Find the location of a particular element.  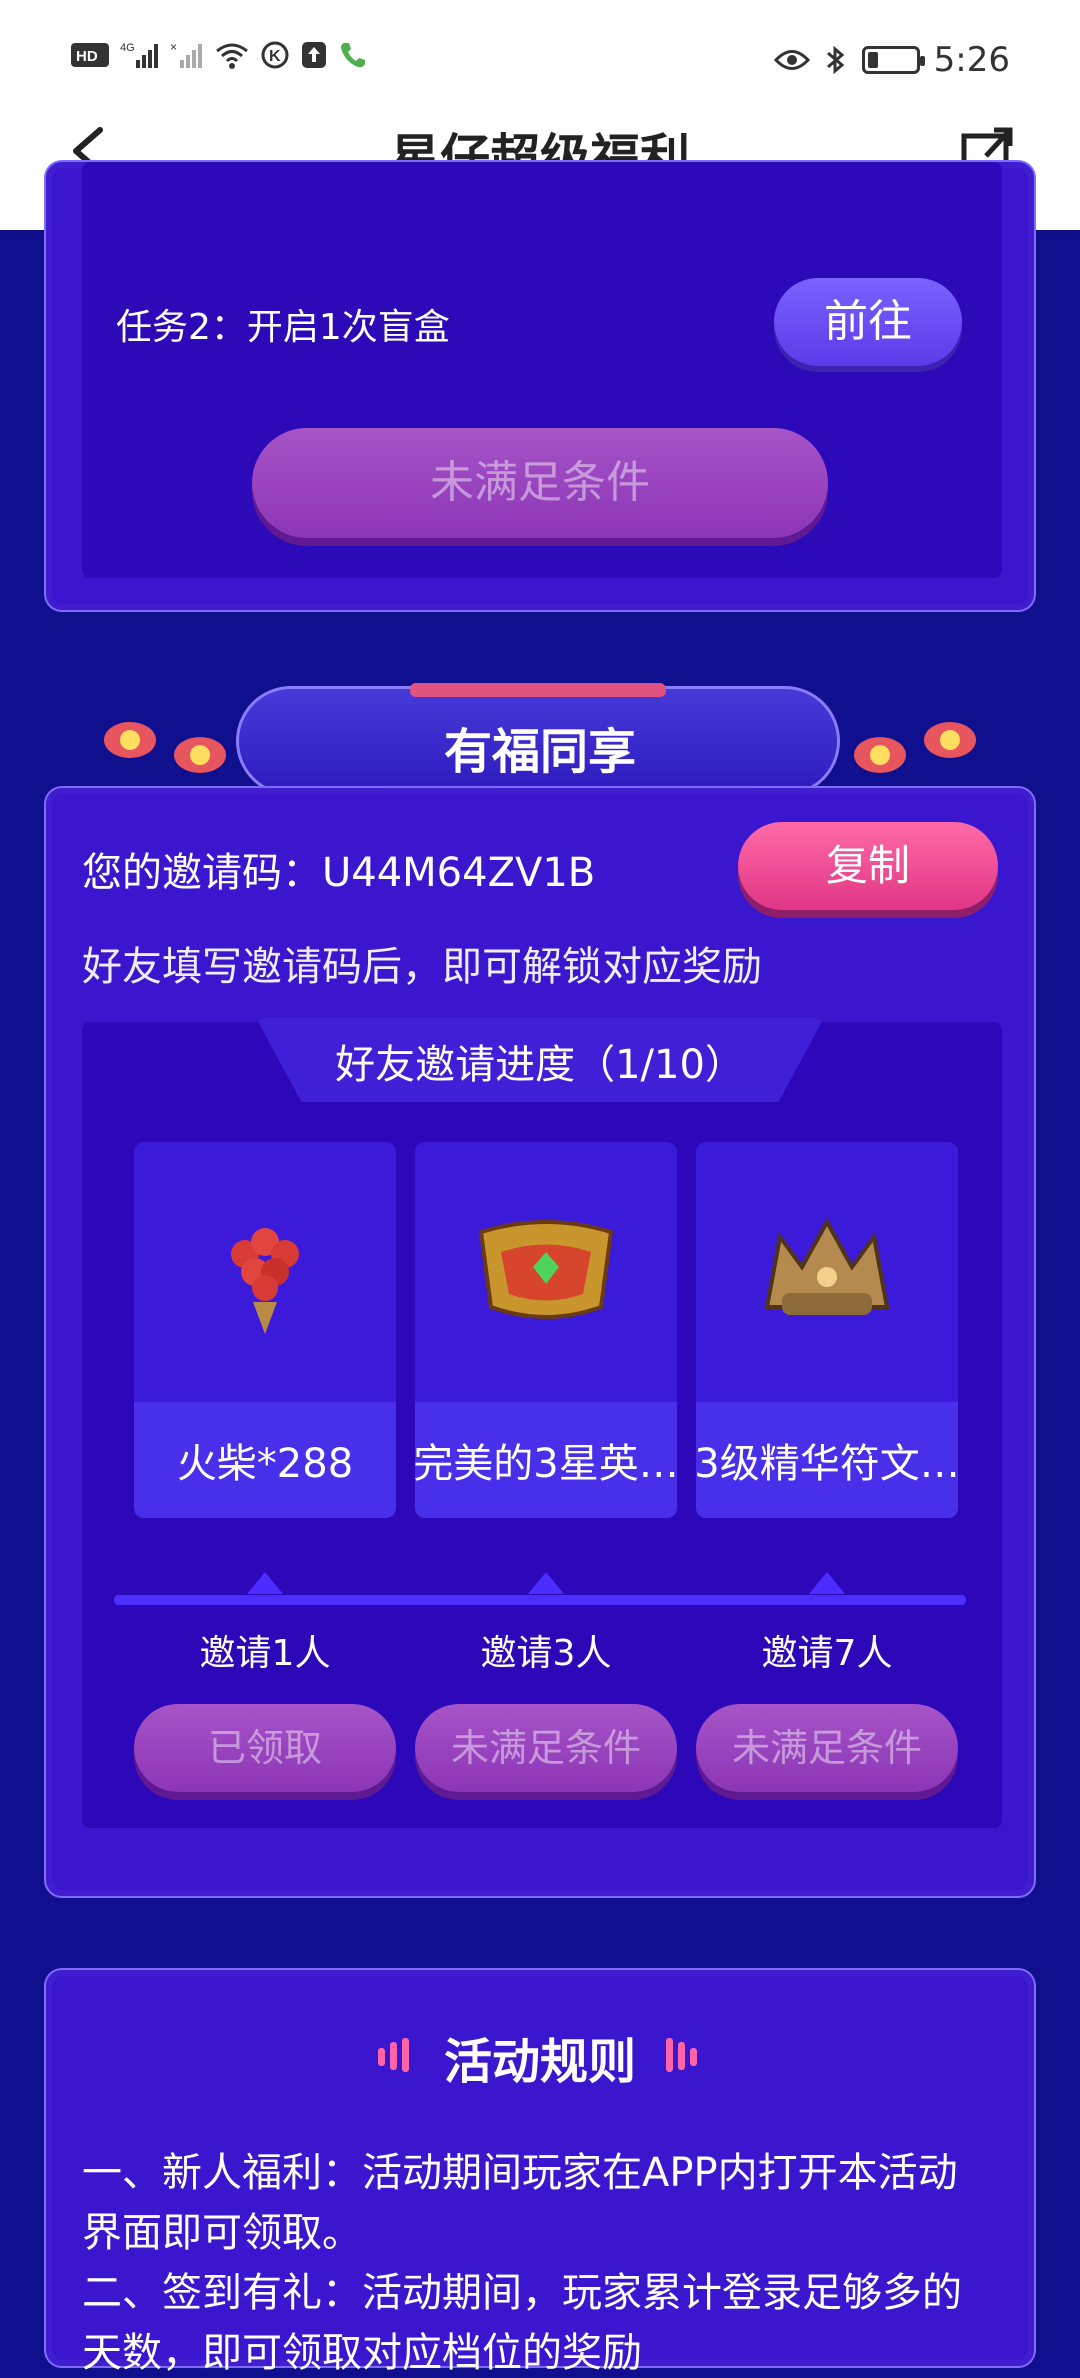

svg-text: HD is located at coordinates (87, 56).